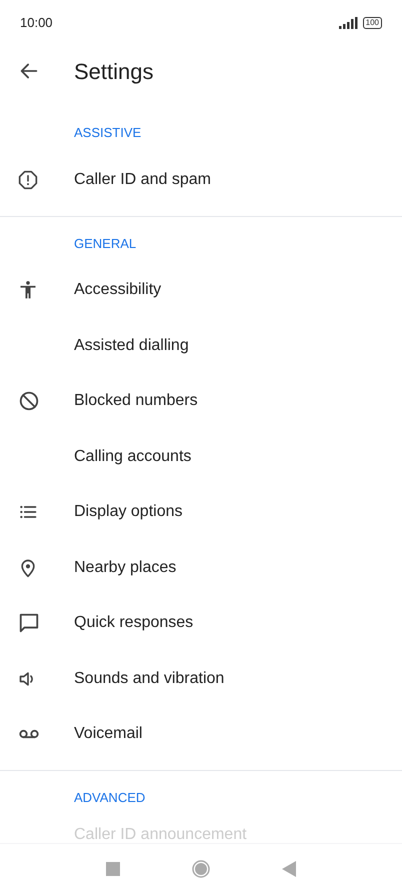 The height and width of the screenshot is (893, 402). What do you see at coordinates (201, 869) in the screenshot?
I see `home-button` at bounding box center [201, 869].